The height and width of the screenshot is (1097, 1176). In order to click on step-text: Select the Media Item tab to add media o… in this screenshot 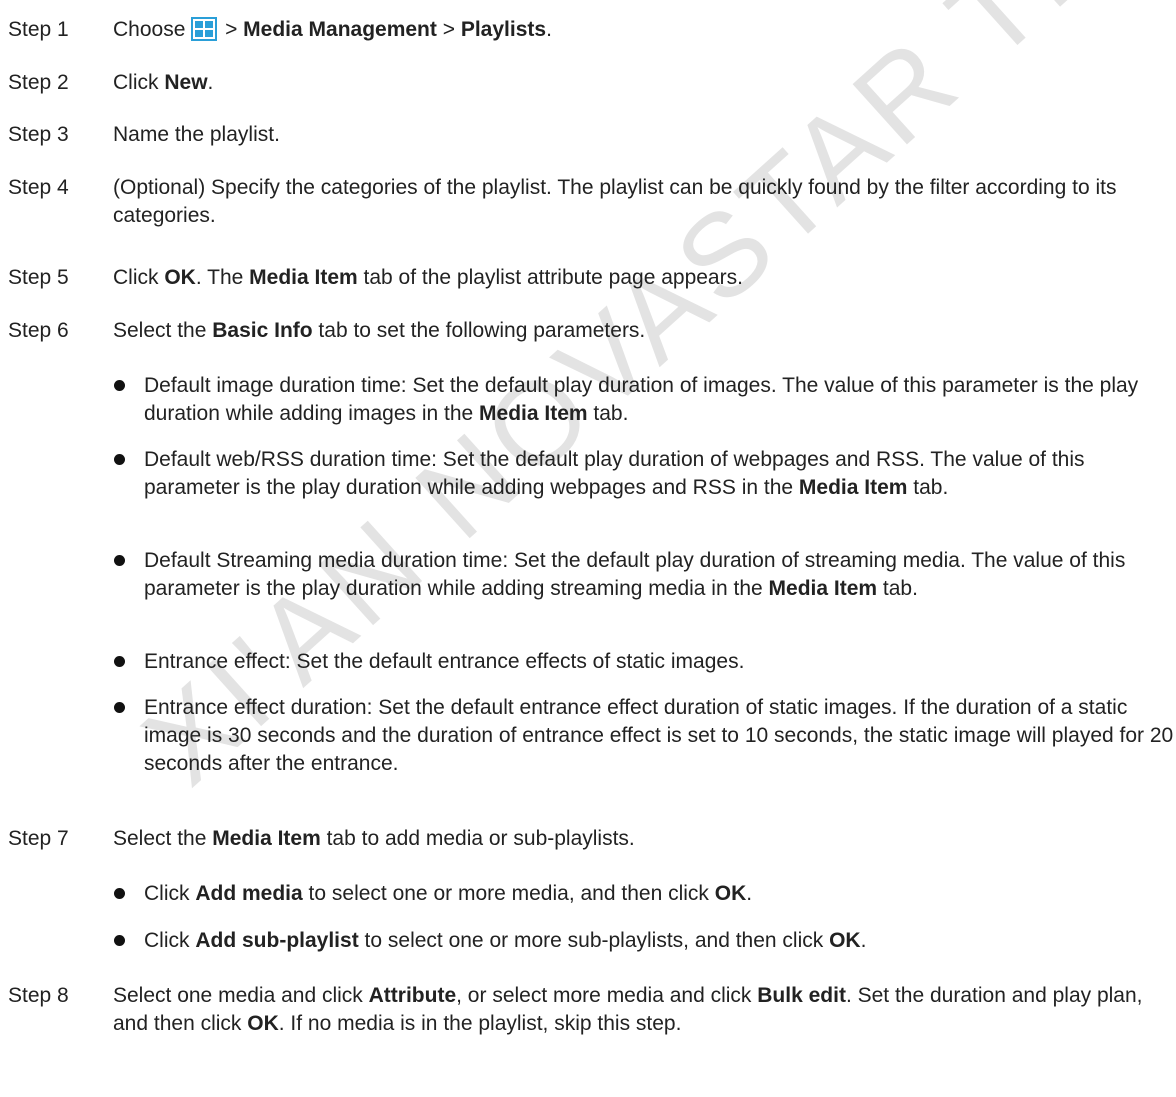, I will do `click(640, 839)`.